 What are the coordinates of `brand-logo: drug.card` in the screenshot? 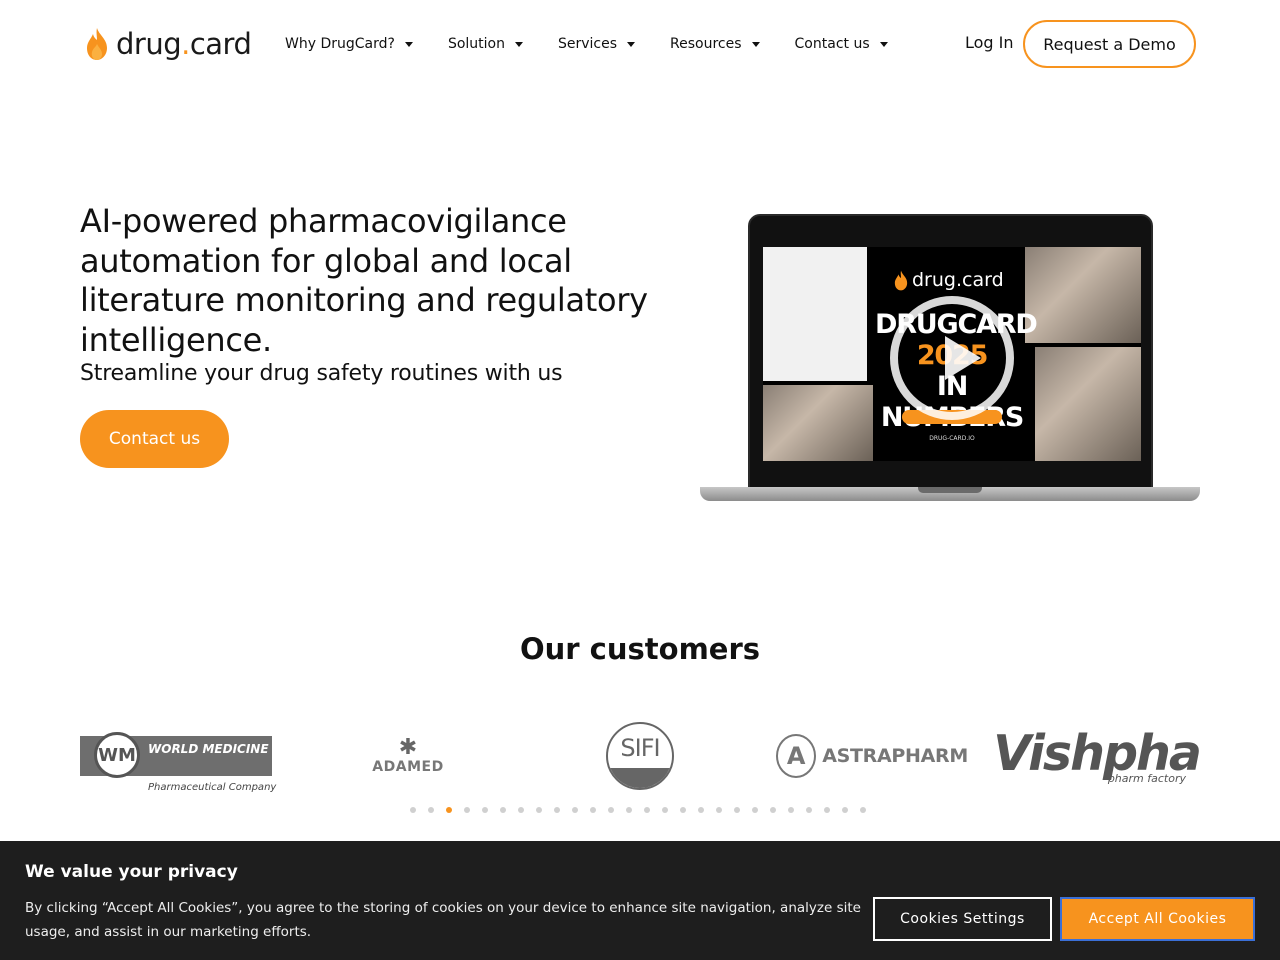 It's located at (168, 44).